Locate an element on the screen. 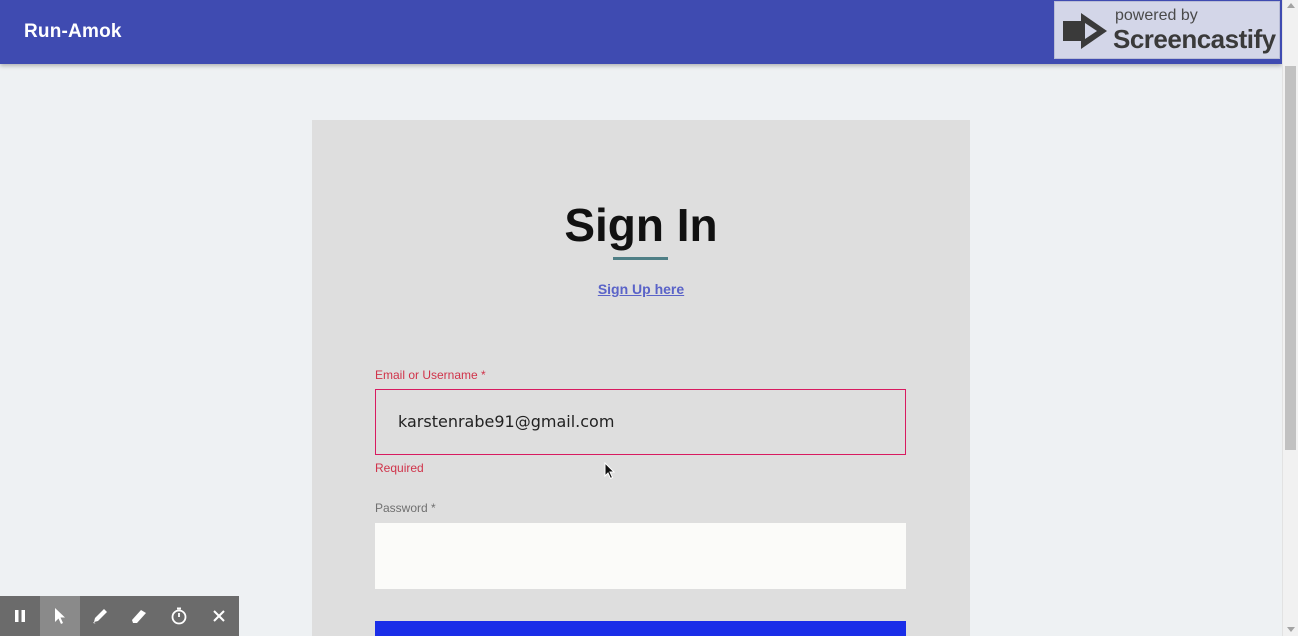 This screenshot has height=636, width=1298. screencastify-watermark: powered by Screencastify is located at coordinates (1167, 30).